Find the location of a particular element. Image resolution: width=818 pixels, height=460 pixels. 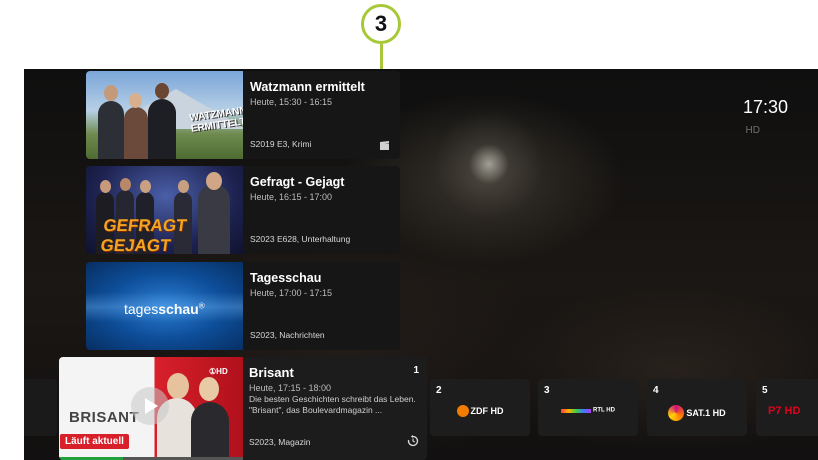

program-time: Heute, 16:15 - 17:00 is located at coordinates (291, 197).